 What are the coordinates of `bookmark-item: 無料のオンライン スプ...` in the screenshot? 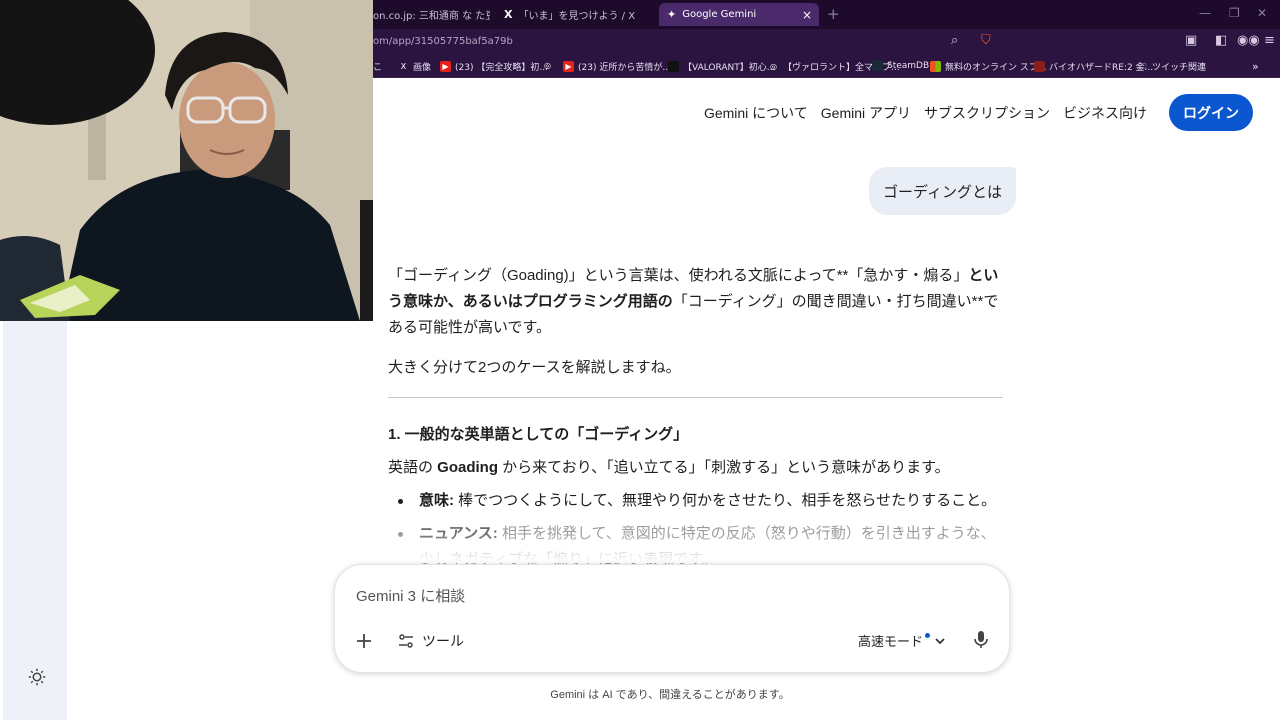 It's located at (988, 66).